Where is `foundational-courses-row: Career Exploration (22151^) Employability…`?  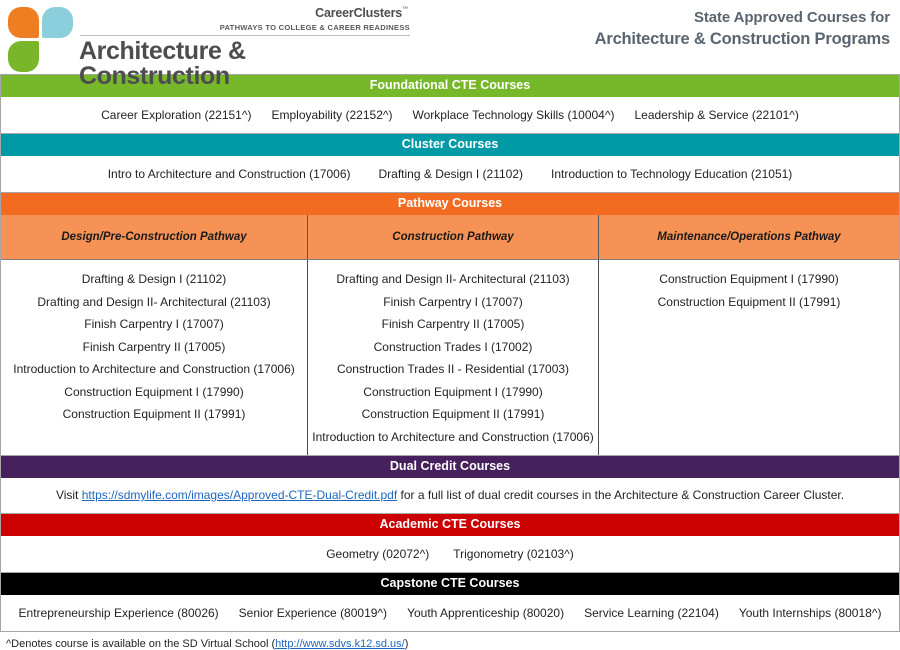 foundational-courses-row: Career Exploration (22151^) Employability… is located at coordinates (450, 115).